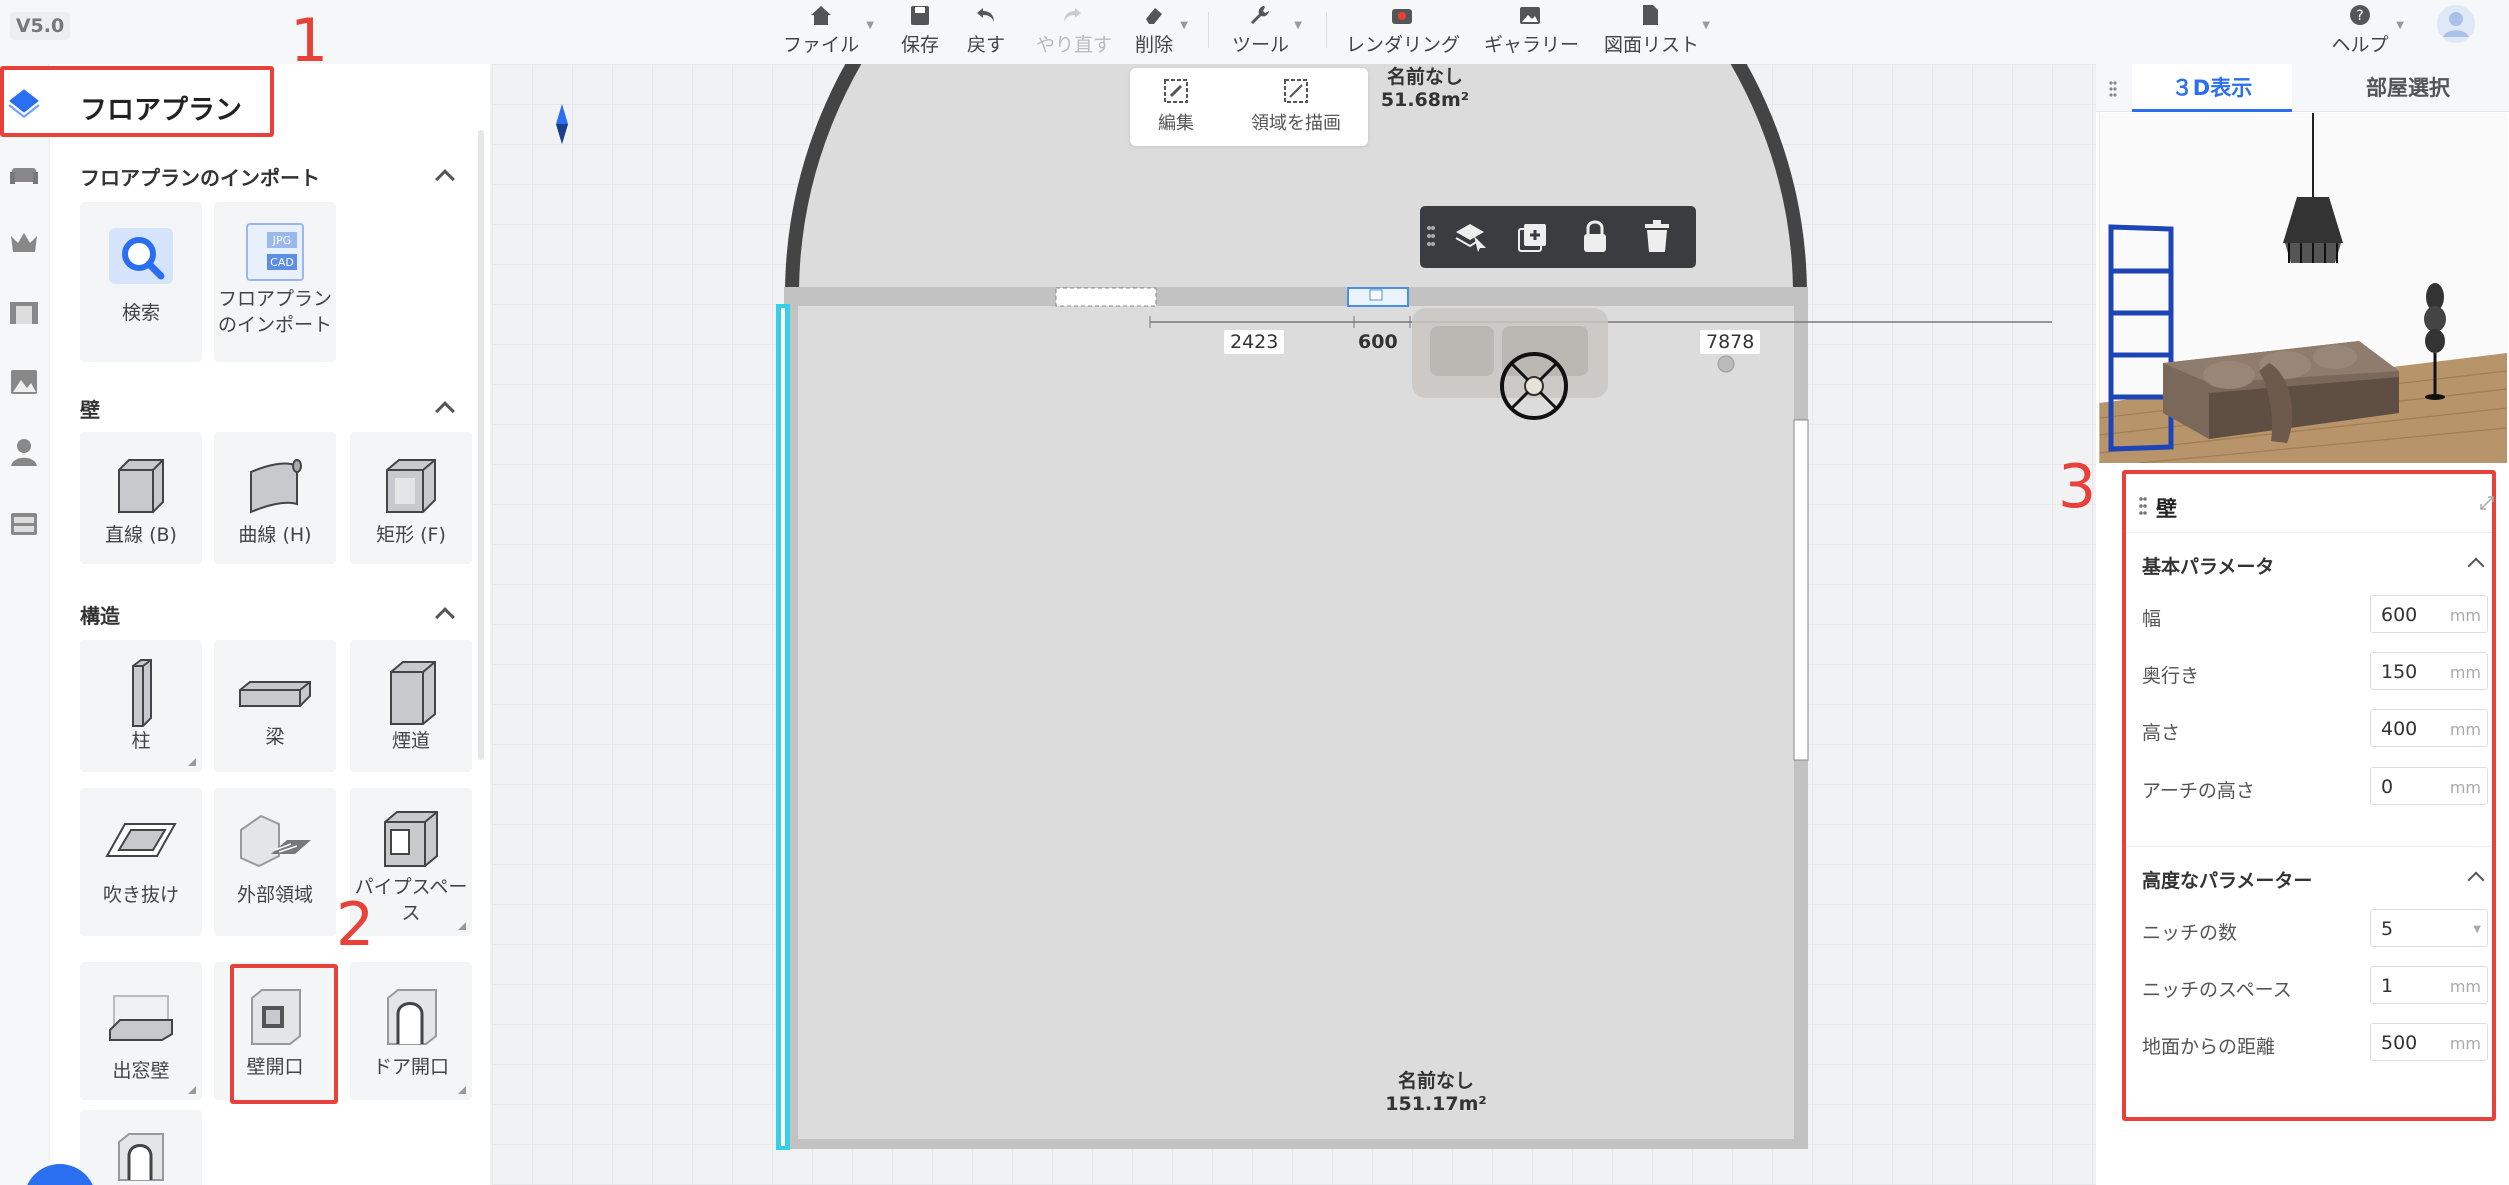  I want to click on rendering-button: レンダリング, so click(1403, 31).